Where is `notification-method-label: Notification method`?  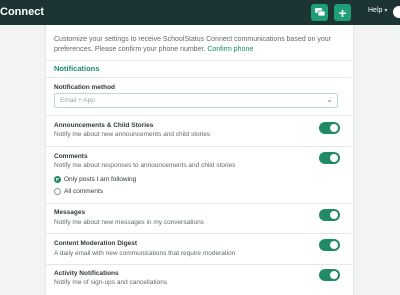 notification-method-label: Notification method is located at coordinates (85, 87).